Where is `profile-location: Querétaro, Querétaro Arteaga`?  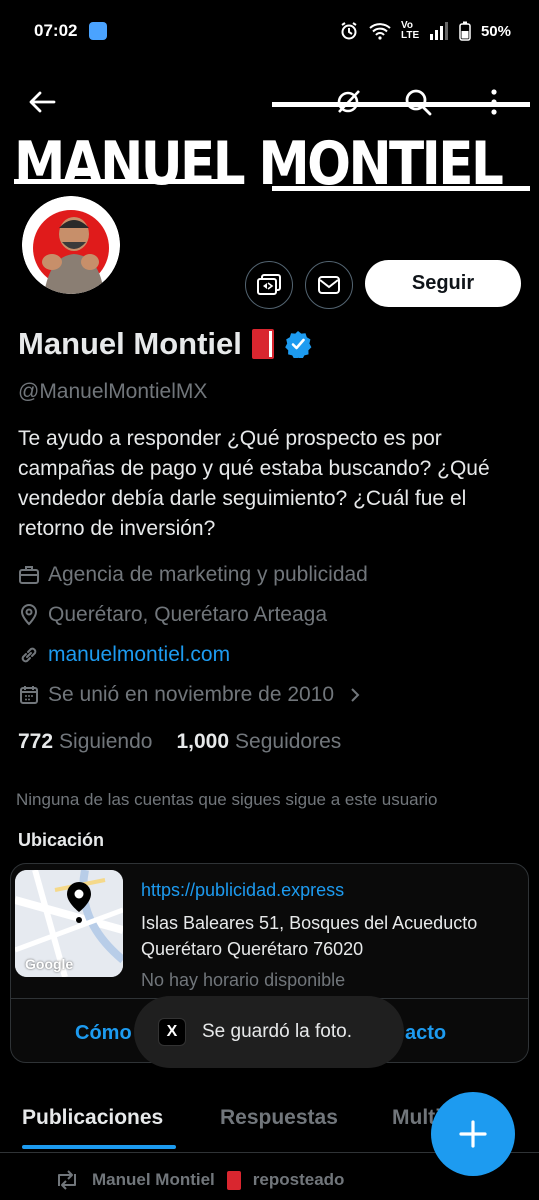 profile-location: Querétaro, Querétaro Arteaga is located at coordinates (172, 615).